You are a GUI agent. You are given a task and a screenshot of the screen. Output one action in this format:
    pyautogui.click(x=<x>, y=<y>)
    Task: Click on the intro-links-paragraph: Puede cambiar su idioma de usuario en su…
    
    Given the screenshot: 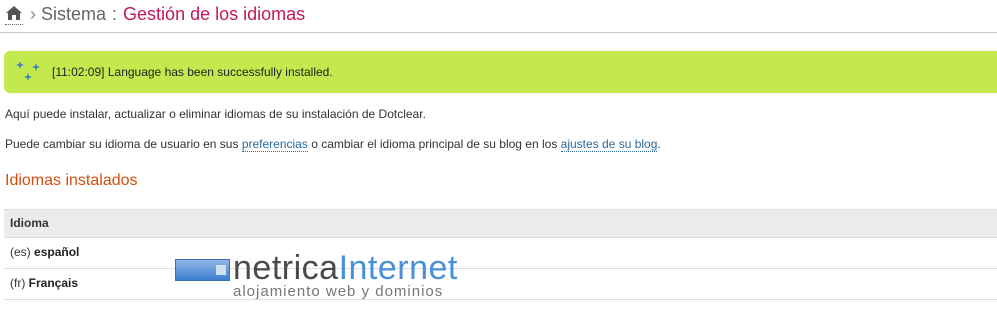 What is the action you would take?
    pyautogui.click(x=333, y=144)
    